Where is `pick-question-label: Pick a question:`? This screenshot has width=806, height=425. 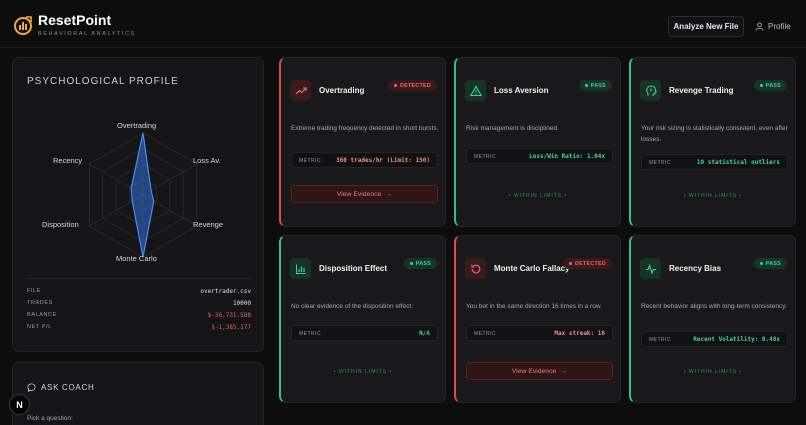
pick-question-label: Pick a question: is located at coordinates (50, 418).